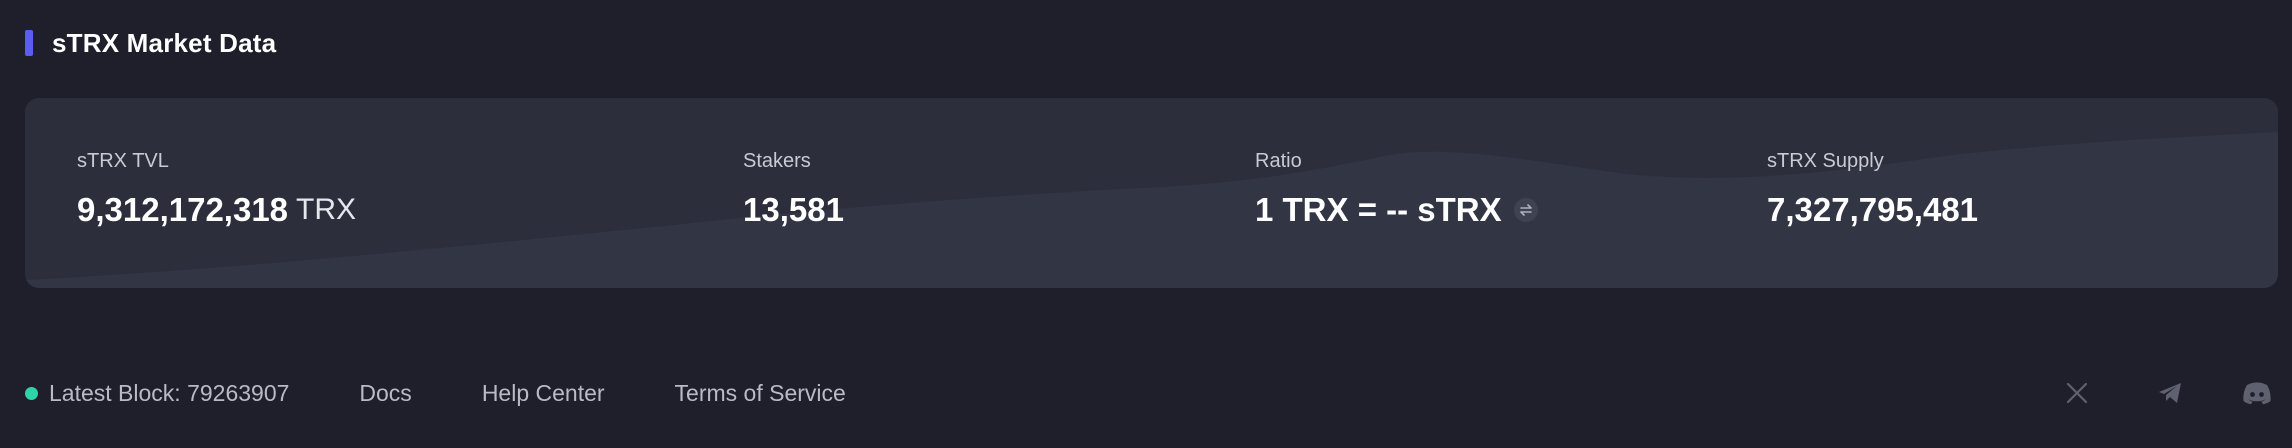  What do you see at coordinates (164, 42) in the screenshot?
I see `section-title: sTRX Market Data` at bounding box center [164, 42].